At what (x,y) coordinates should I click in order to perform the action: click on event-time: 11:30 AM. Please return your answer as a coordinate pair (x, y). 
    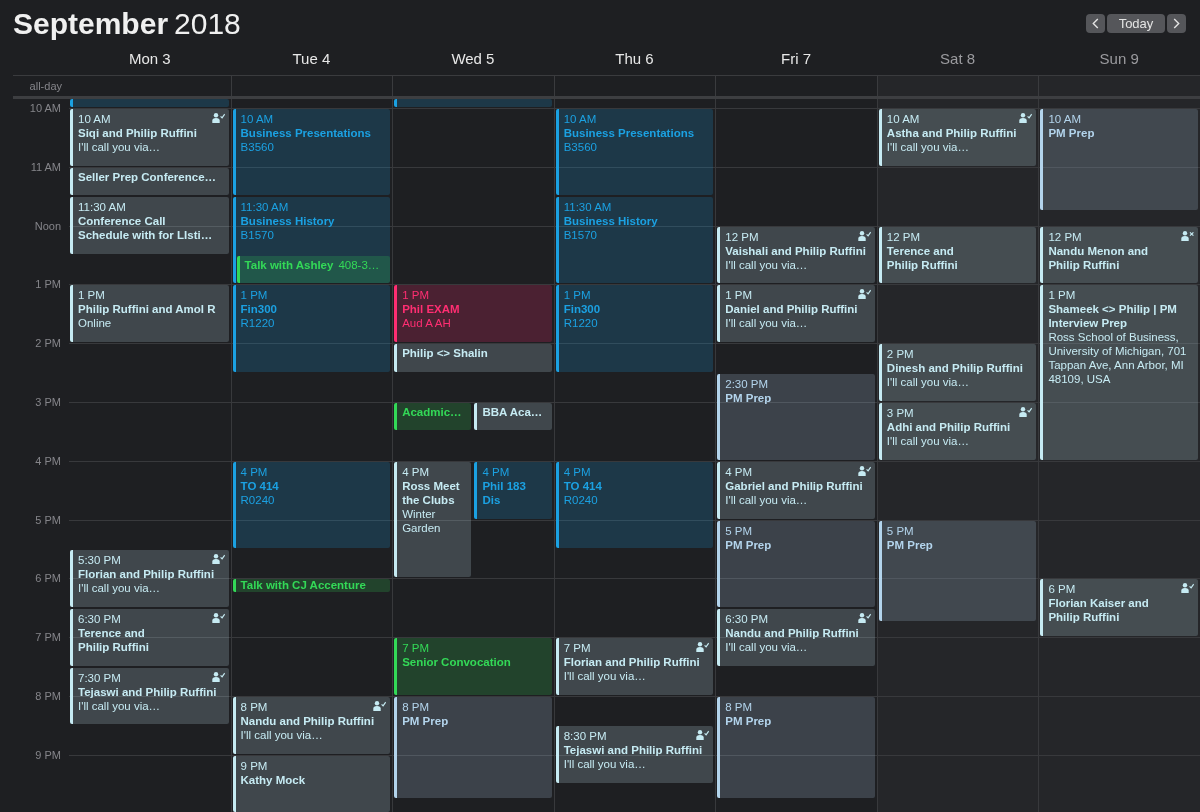
    Looking at the image, I should click on (264, 207).